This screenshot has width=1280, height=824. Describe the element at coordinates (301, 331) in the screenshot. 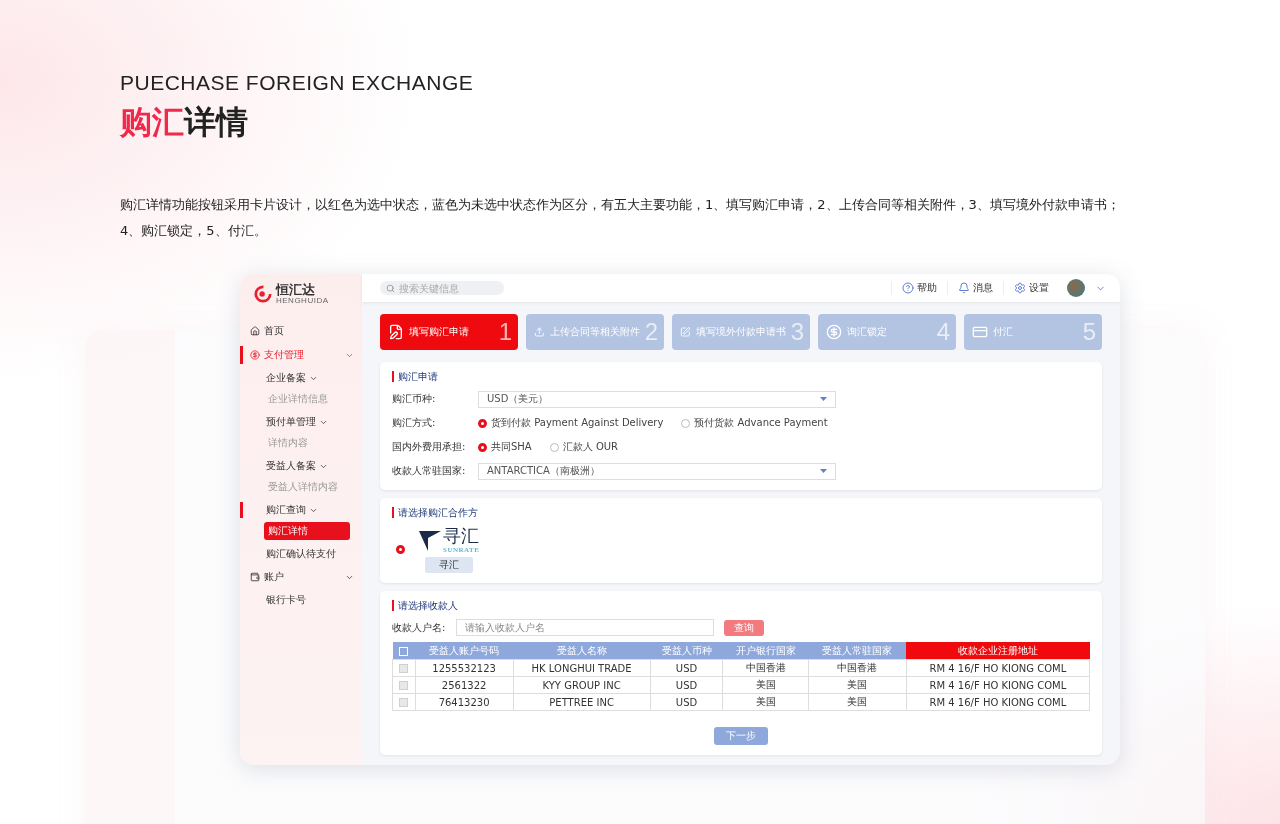

I see `sidebar-item: 首页` at that location.